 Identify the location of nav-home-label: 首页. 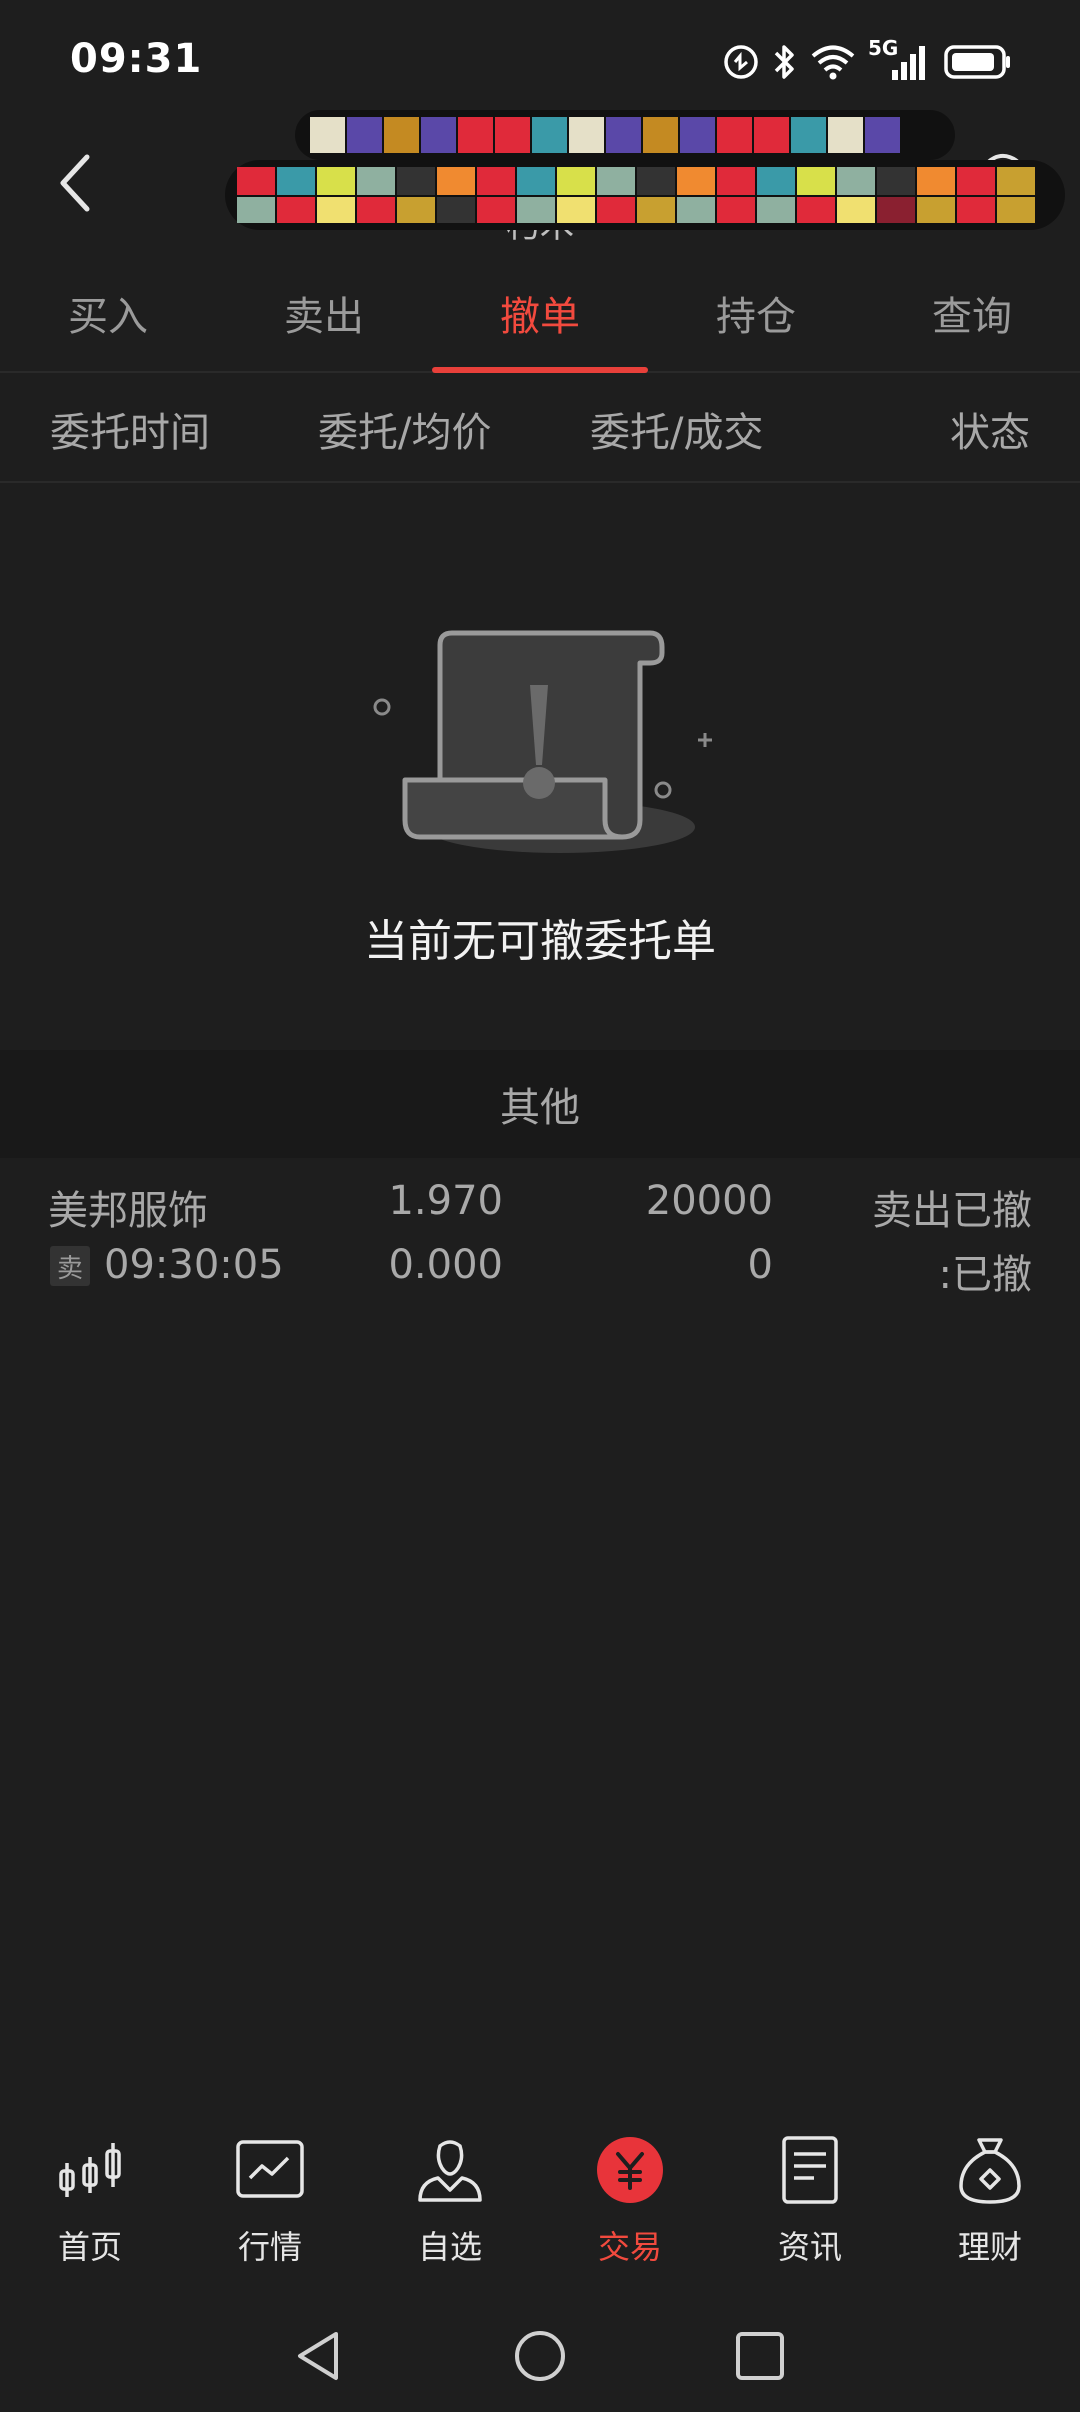
(89, 2247).